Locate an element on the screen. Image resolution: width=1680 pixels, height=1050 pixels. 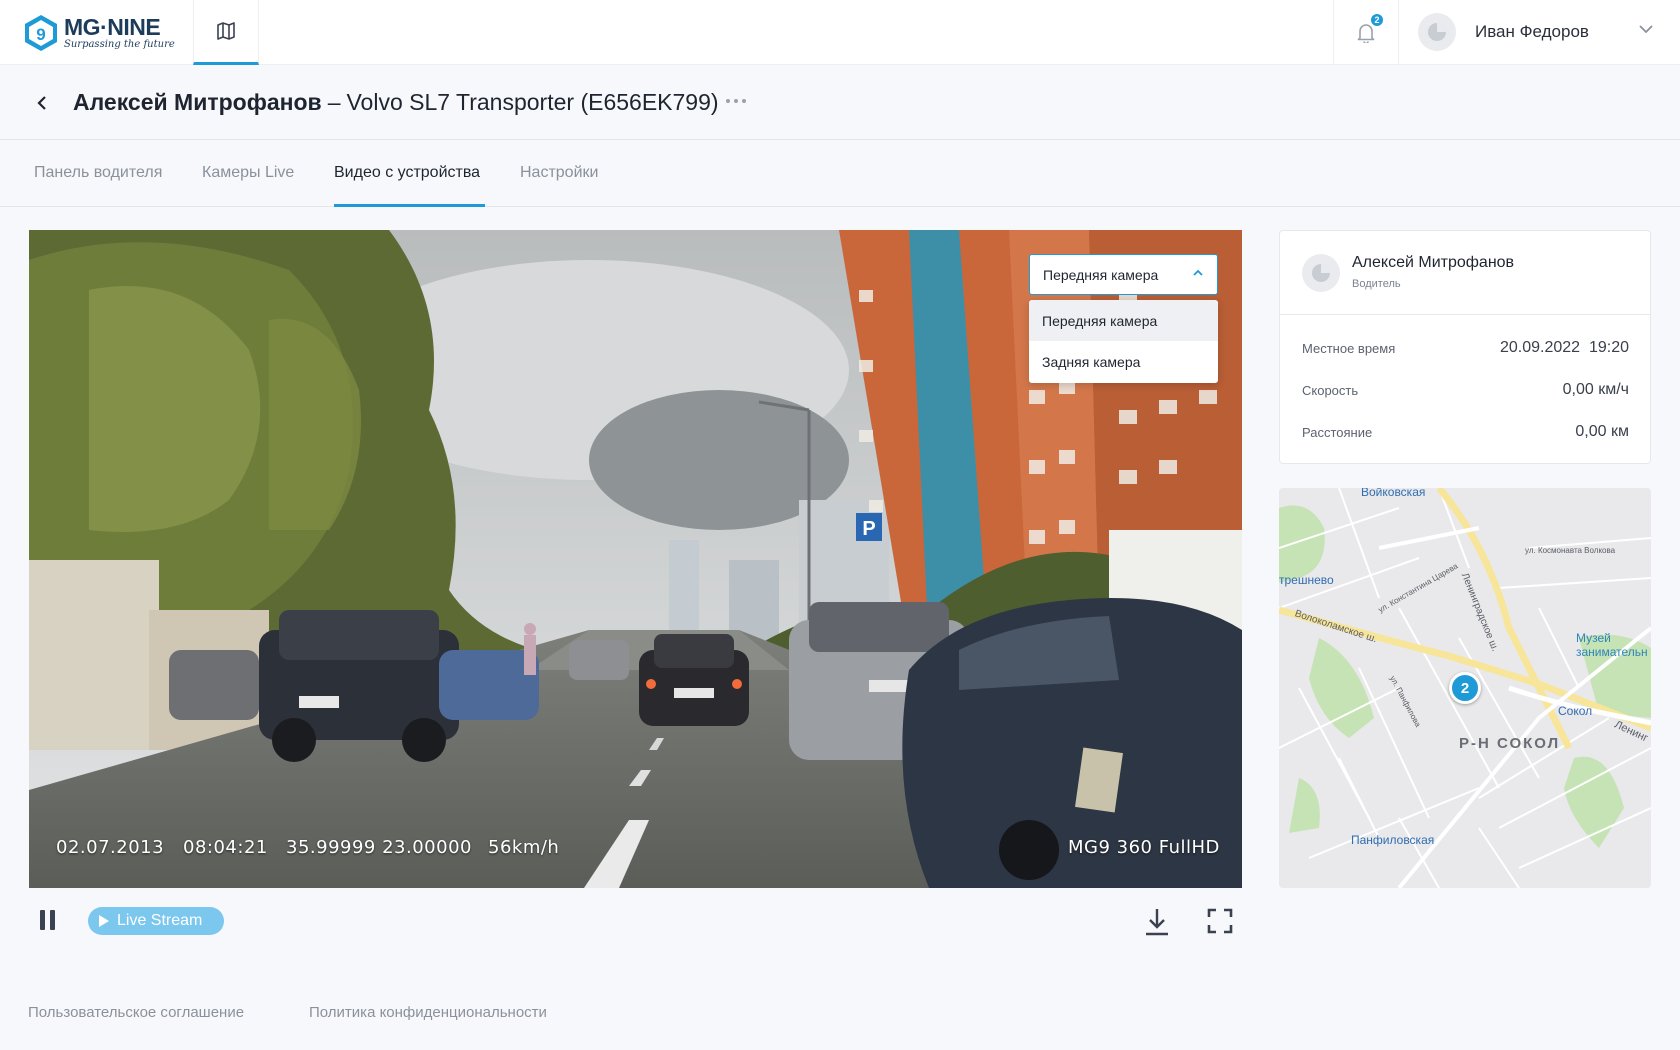
map-cluster-marker: 2 is located at coordinates (1465, 688).